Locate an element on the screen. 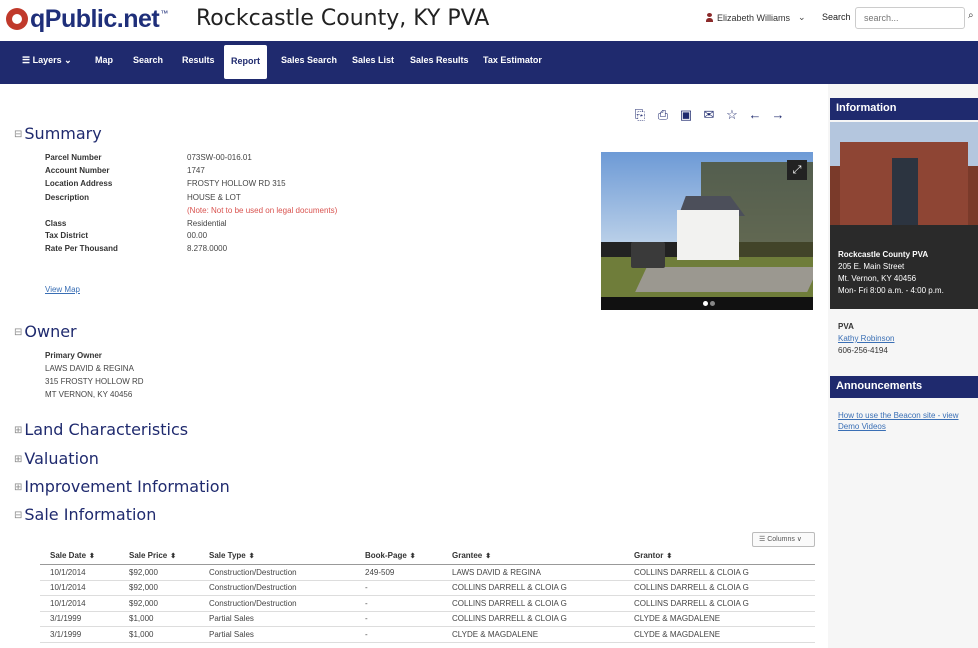  nav-sales-search: Sales Search is located at coordinates (309, 60).